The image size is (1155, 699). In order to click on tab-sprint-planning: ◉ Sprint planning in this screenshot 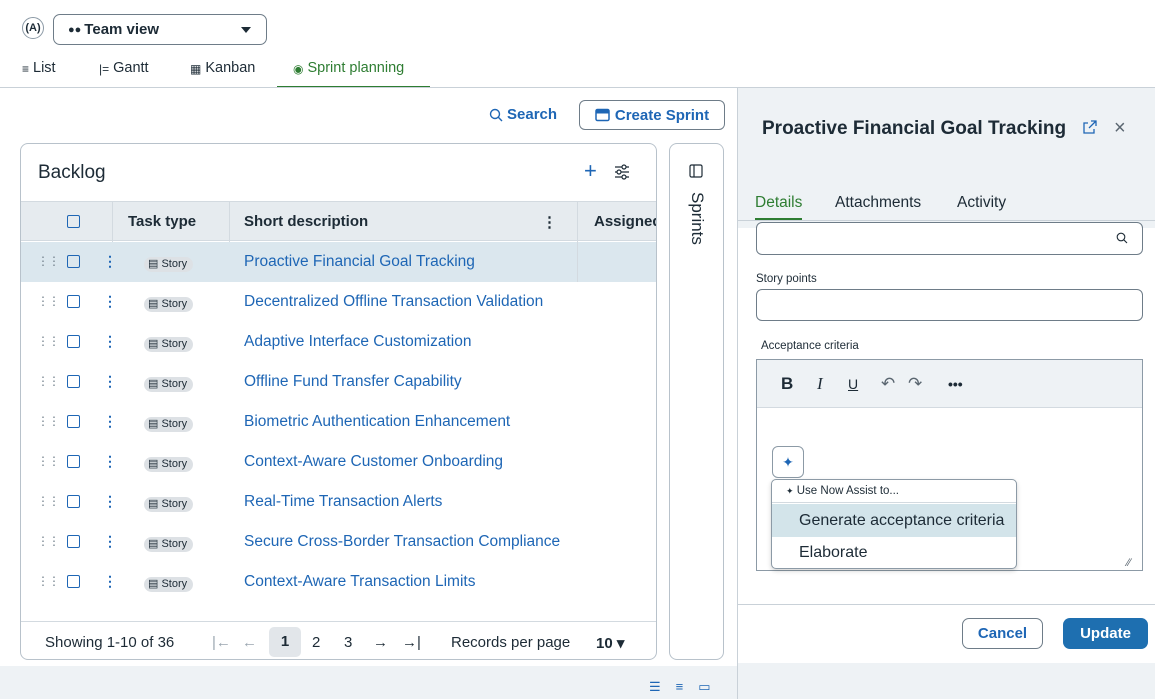, I will do `click(353, 74)`.